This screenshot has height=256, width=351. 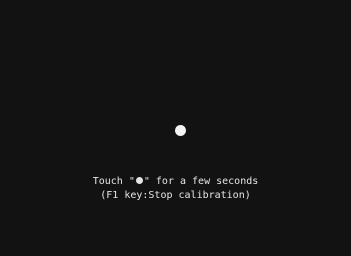 I want to click on filled-circle-icon, so click(x=139, y=180).